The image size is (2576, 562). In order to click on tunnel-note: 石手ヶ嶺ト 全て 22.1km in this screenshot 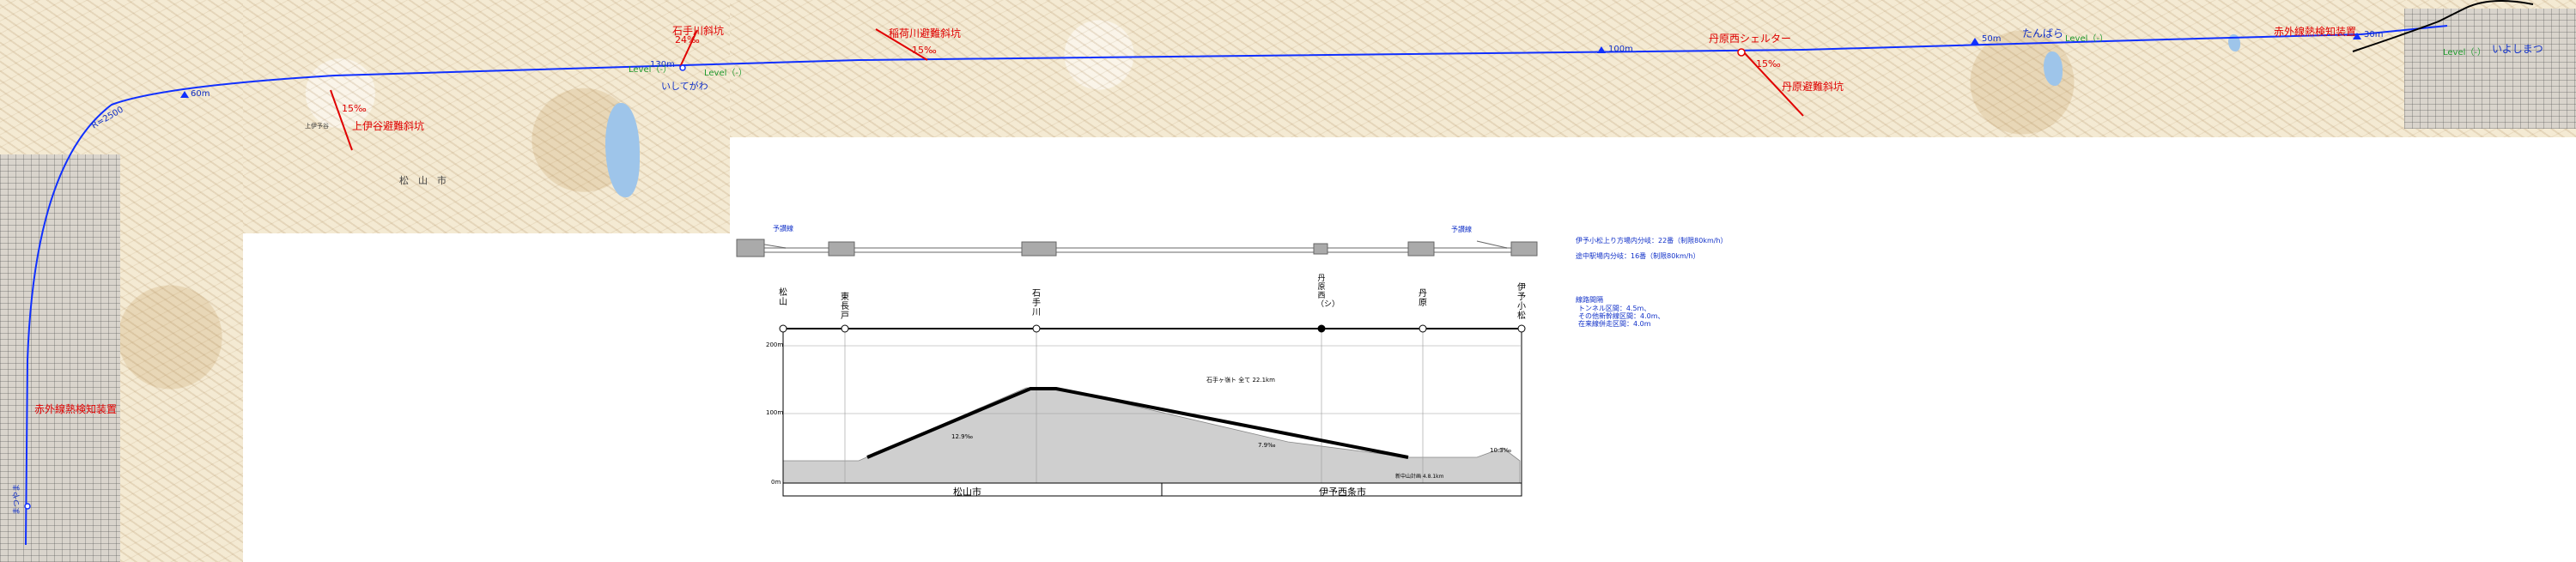, I will do `click(1240, 380)`.